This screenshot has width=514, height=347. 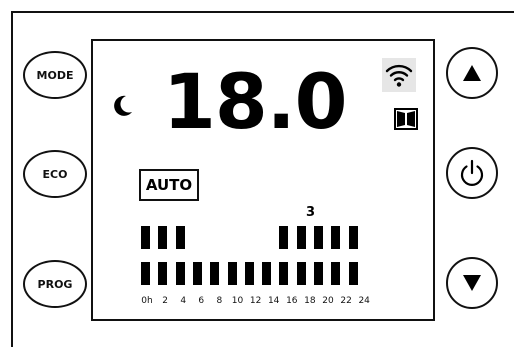 What do you see at coordinates (262, 12) in the screenshot?
I see `frame-top-edge` at bounding box center [262, 12].